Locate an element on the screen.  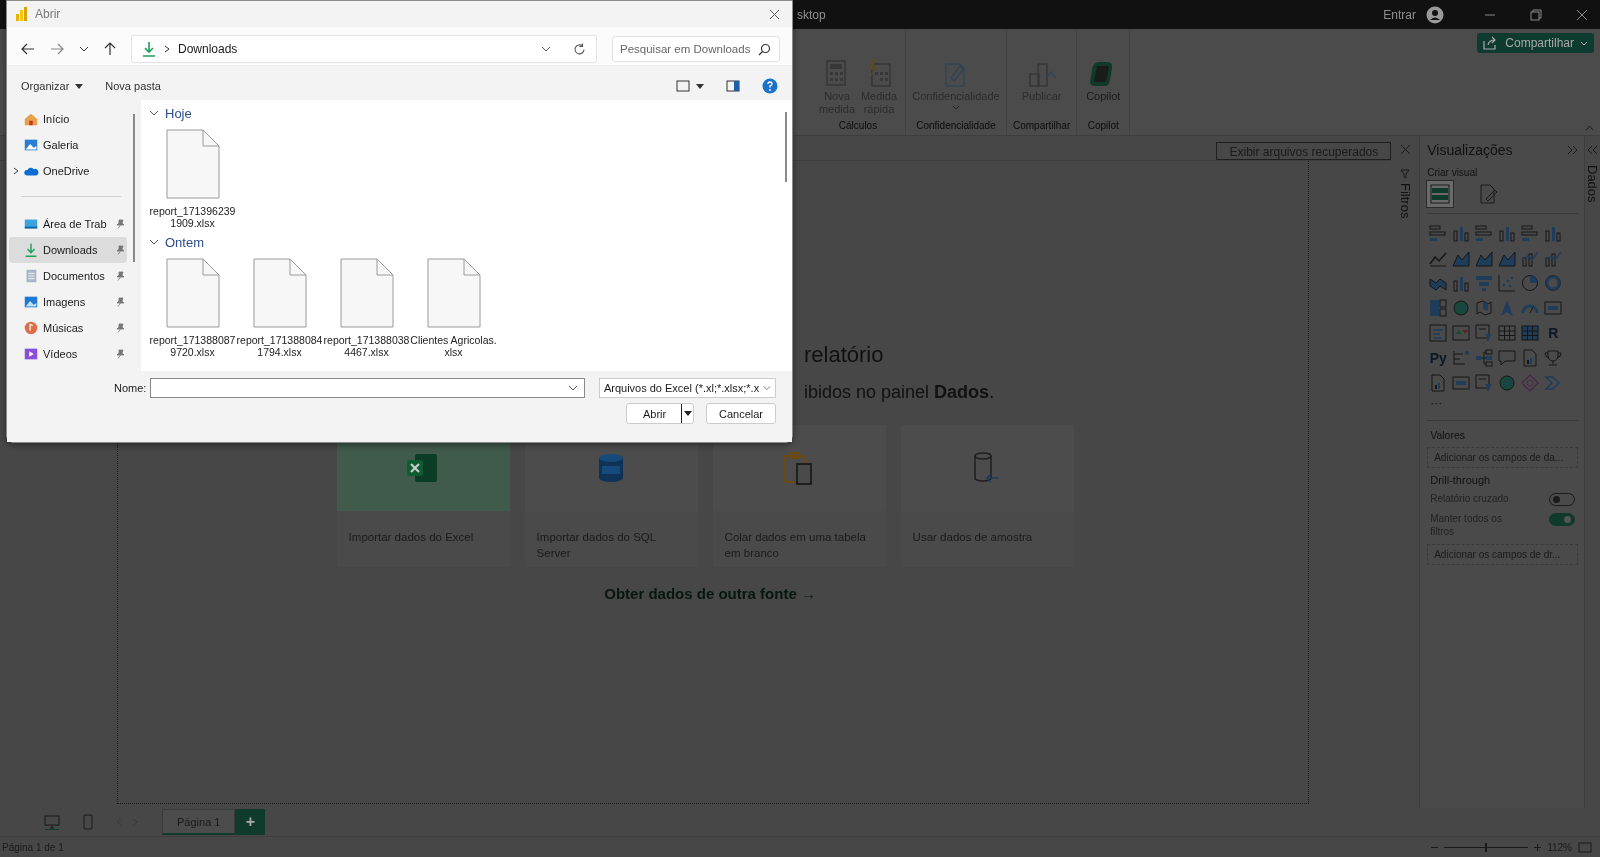
mobile-layout-icon is located at coordinates (88, 822).